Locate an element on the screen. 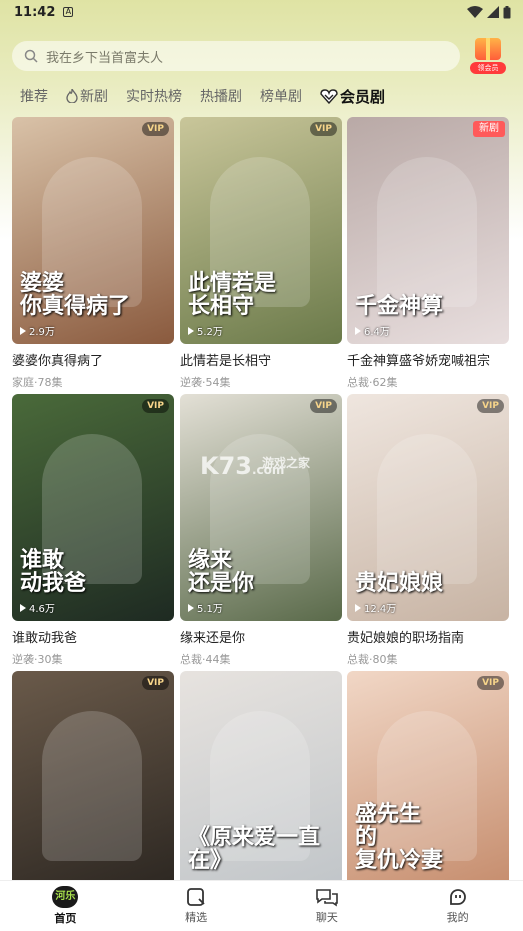 The image size is (523, 931). play-count: 4.6万 is located at coordinates (37, 607).